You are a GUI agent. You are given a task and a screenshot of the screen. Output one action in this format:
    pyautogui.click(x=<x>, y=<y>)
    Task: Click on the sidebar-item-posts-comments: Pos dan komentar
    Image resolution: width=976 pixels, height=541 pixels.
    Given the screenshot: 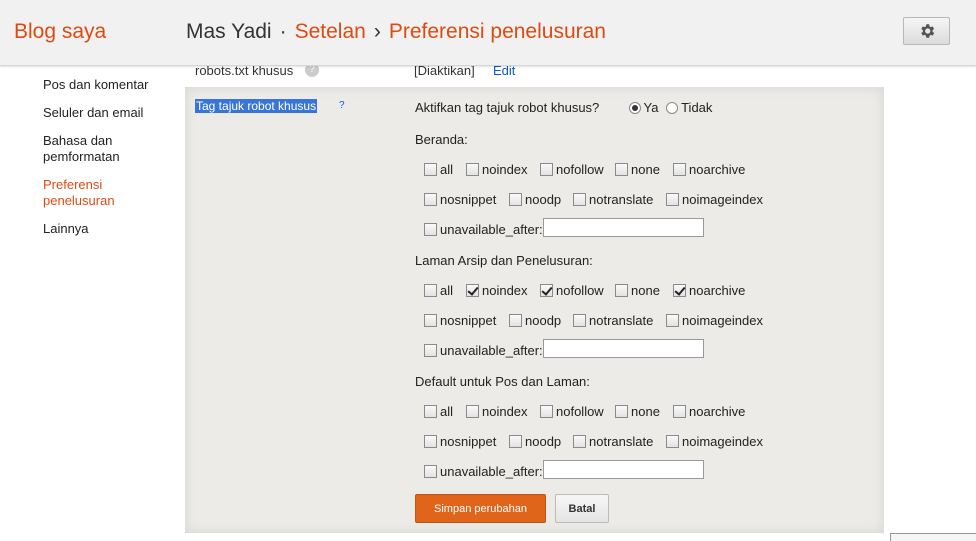 What is the action you would take?
    pyautogui.click(x=103, y=85)
    